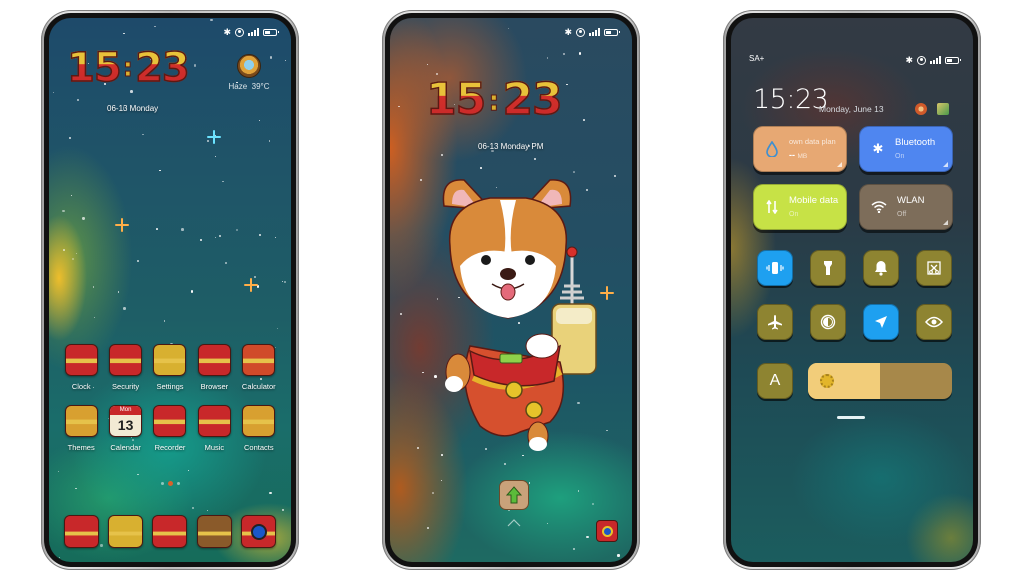 The width and height of the screenshot is (1024, 576). I want to click on airplane-mode-toggle, so click(775, 322).